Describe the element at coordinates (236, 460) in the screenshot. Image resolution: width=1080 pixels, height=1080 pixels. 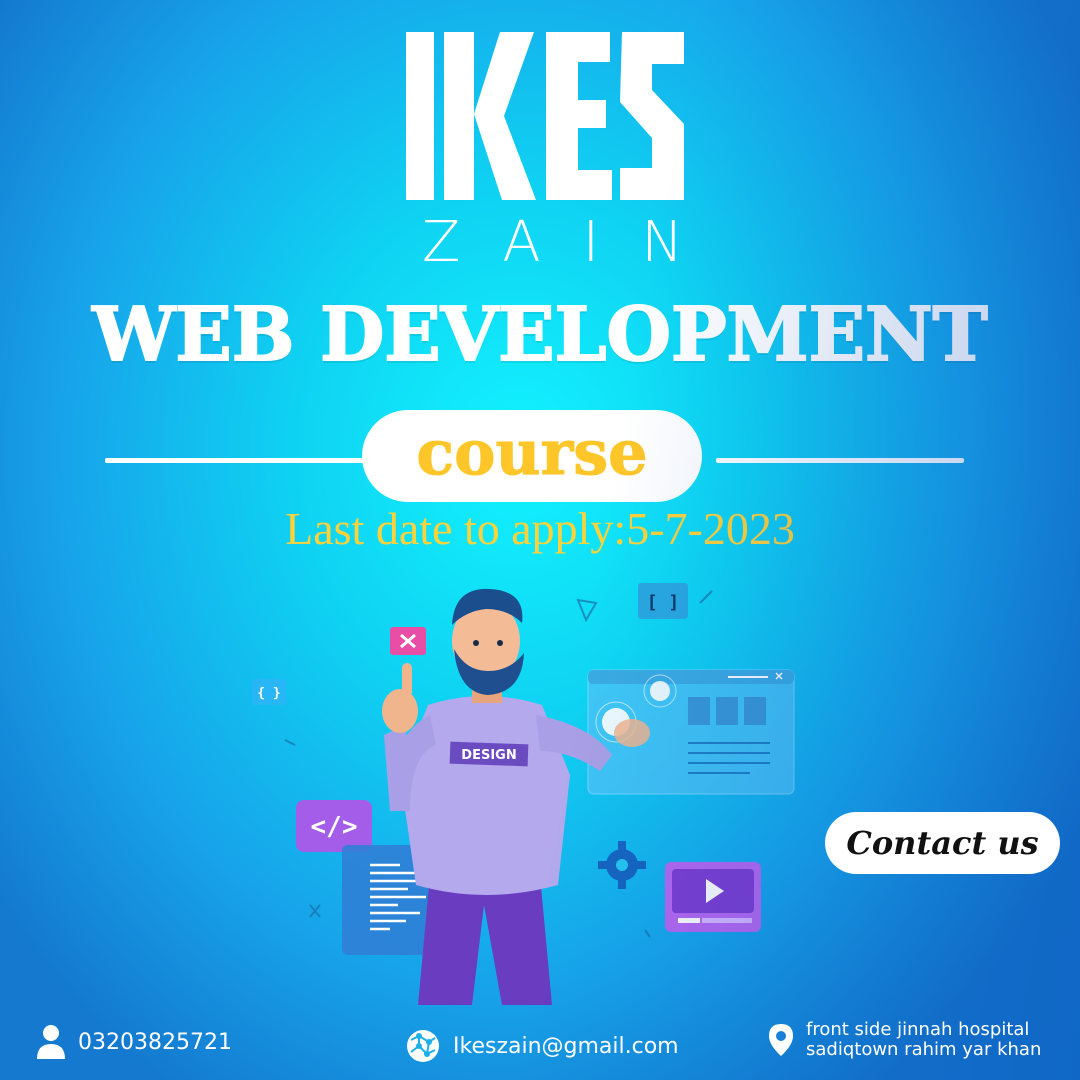
I see `divider-left` at that location.